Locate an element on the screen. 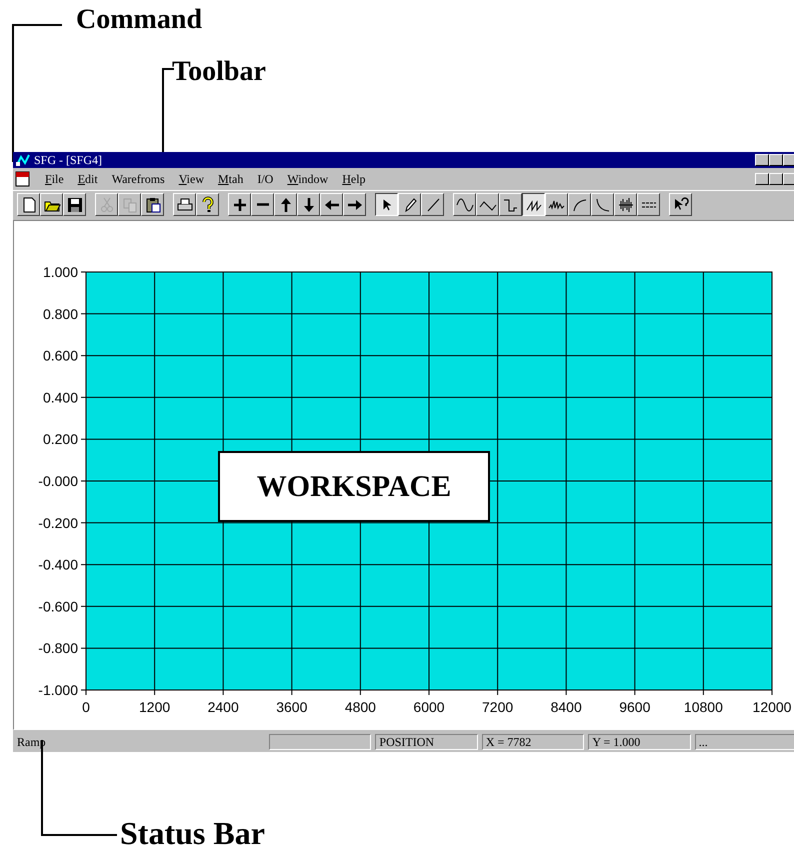 This screenshot has width=794, height=854. document-icon is located at coordinates (23, 179).